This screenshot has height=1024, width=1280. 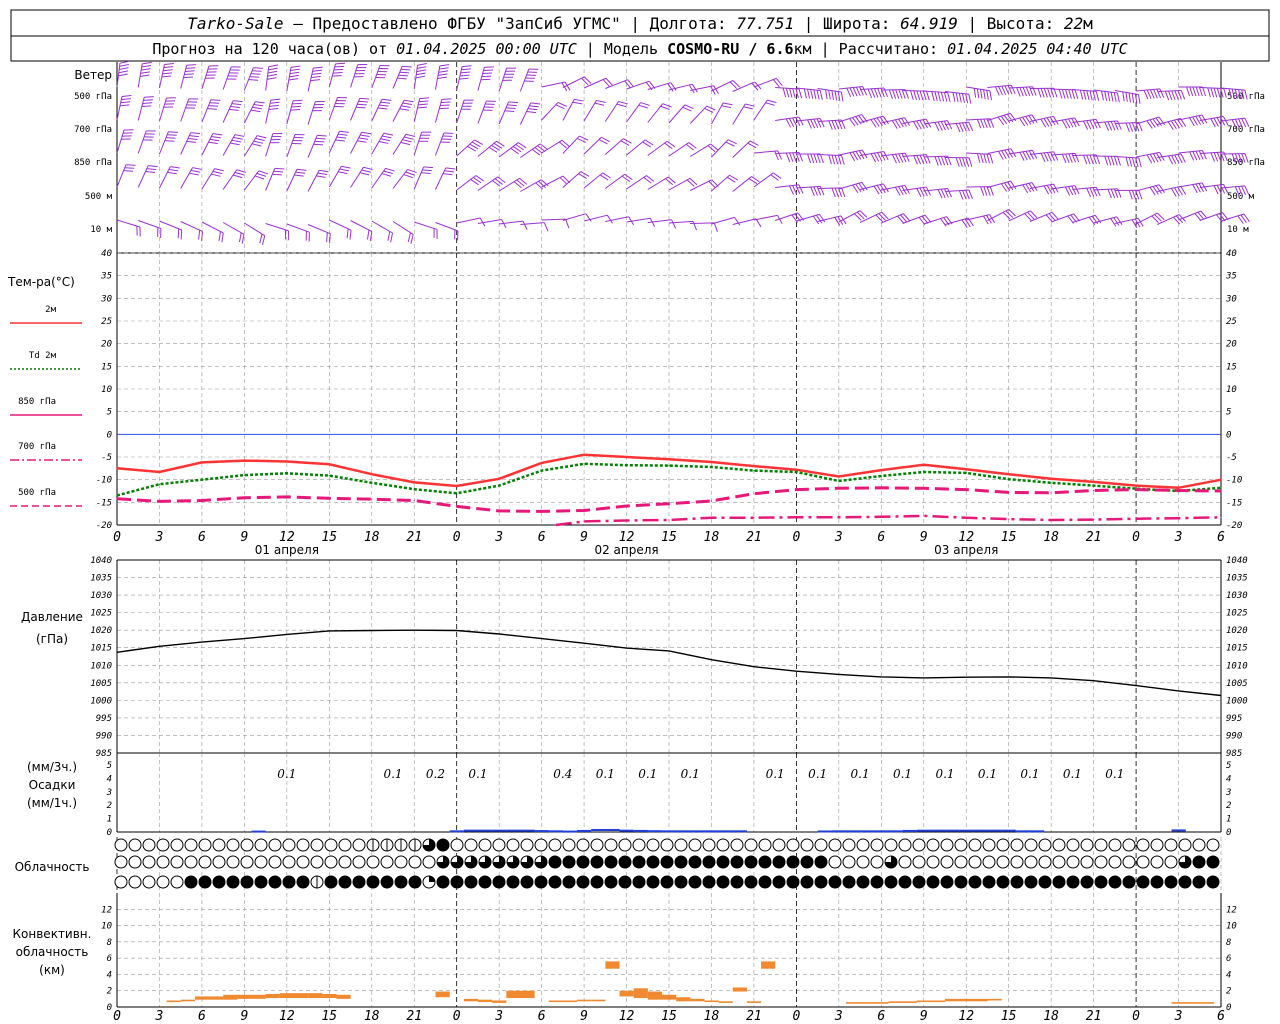 What do you see at coordinates (52, 934) in the screenshot?
I see `convective-label: Конвективн.` at bounding box center [52, 934].